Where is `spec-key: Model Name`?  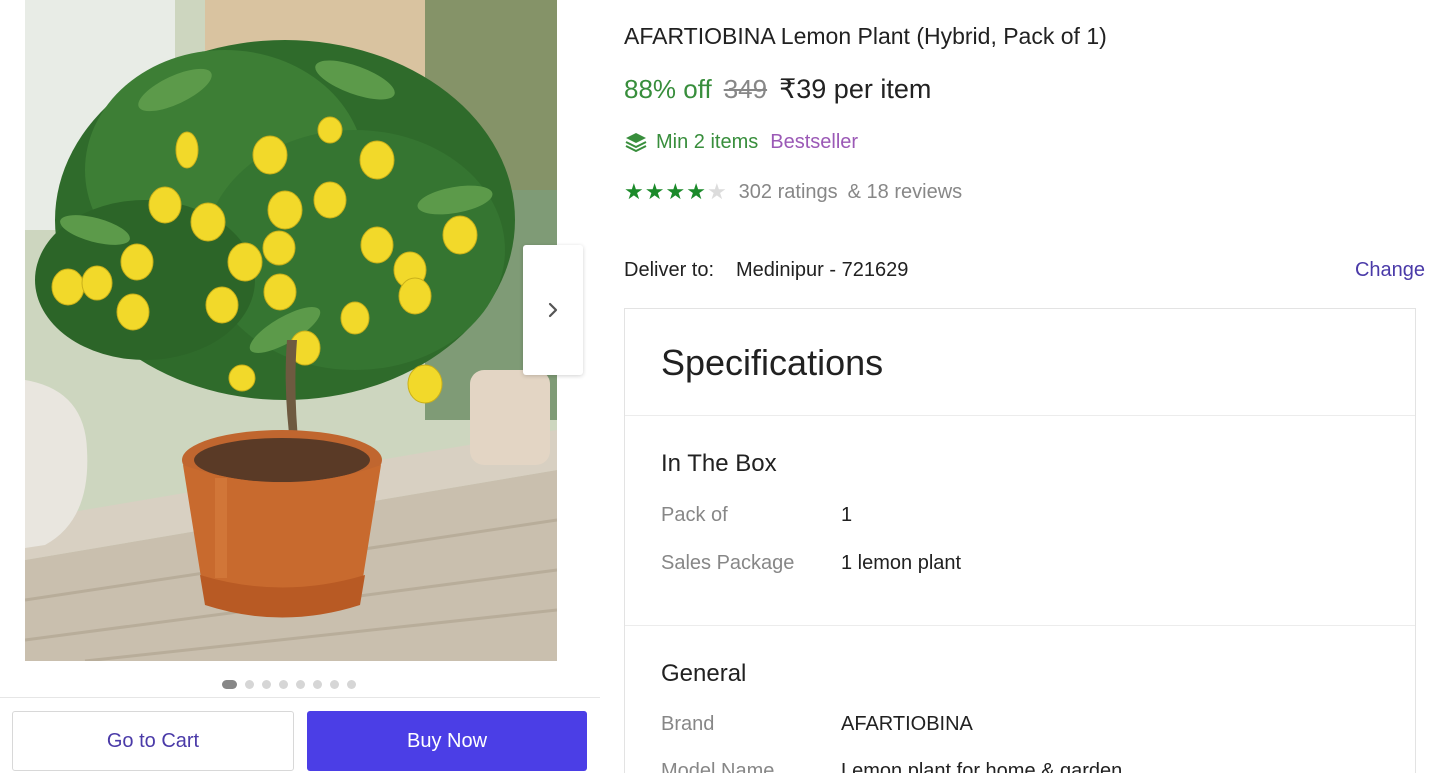
spec-key: Model Name is located at coordinates (718, 766).